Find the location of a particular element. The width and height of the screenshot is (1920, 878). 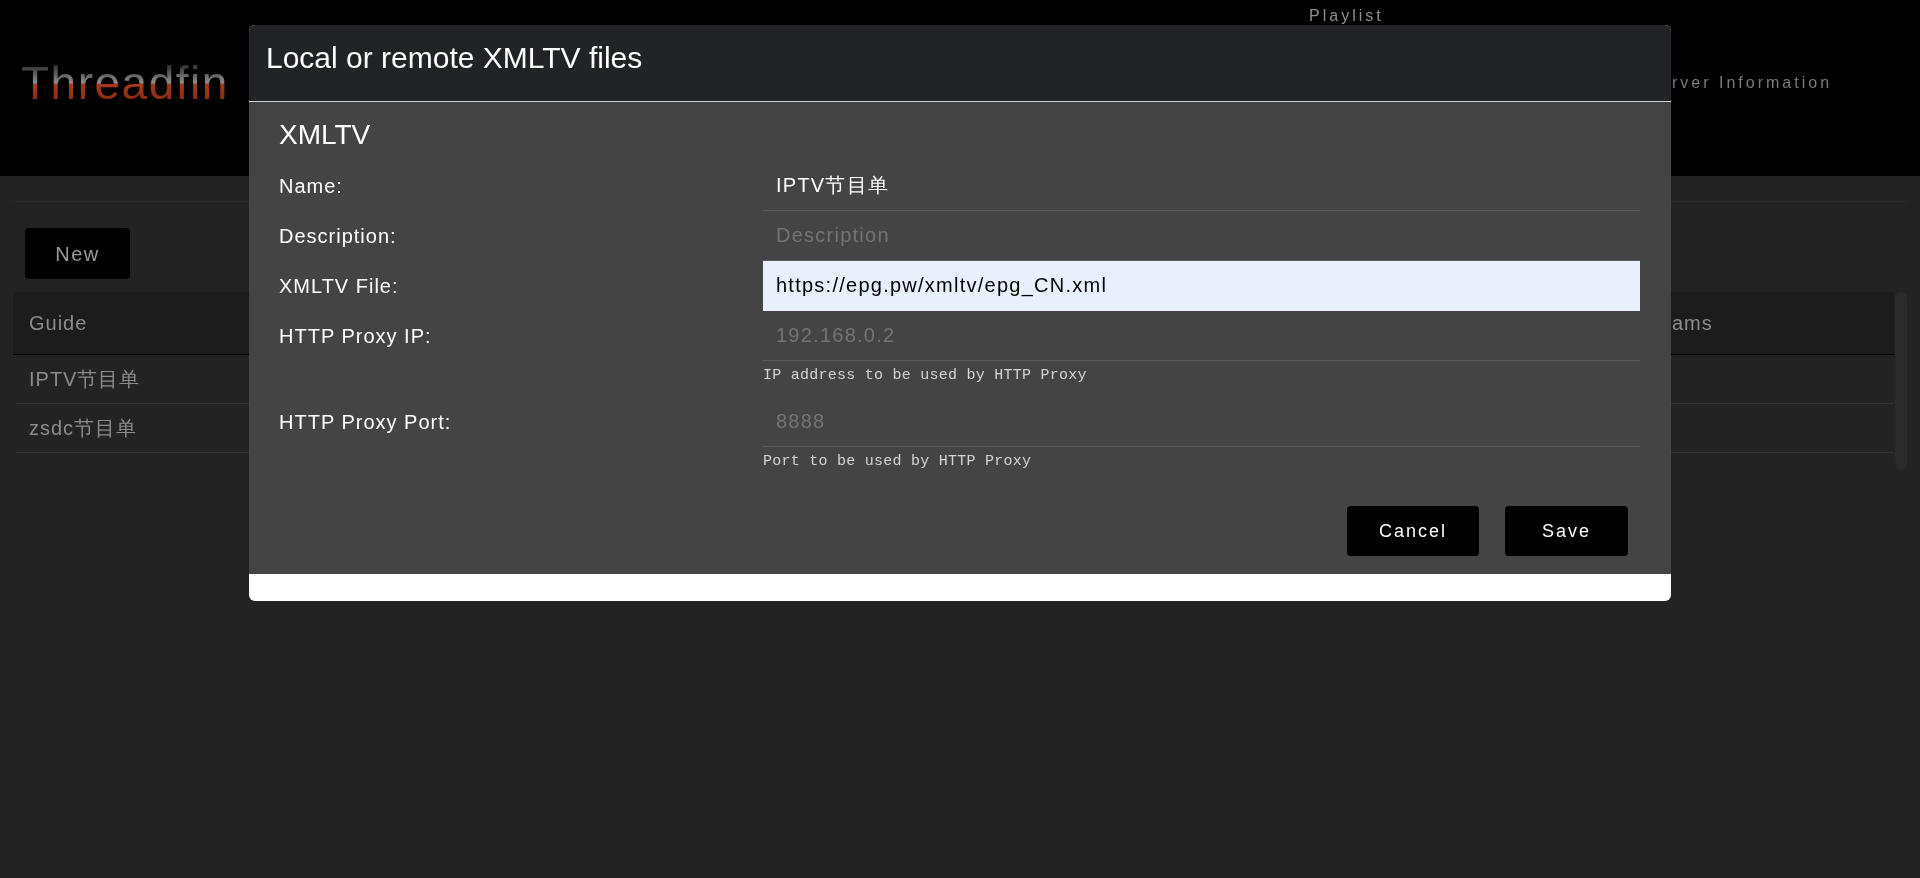

field-label: HTTP Proxy Port: is located at coordinates (365, 422).